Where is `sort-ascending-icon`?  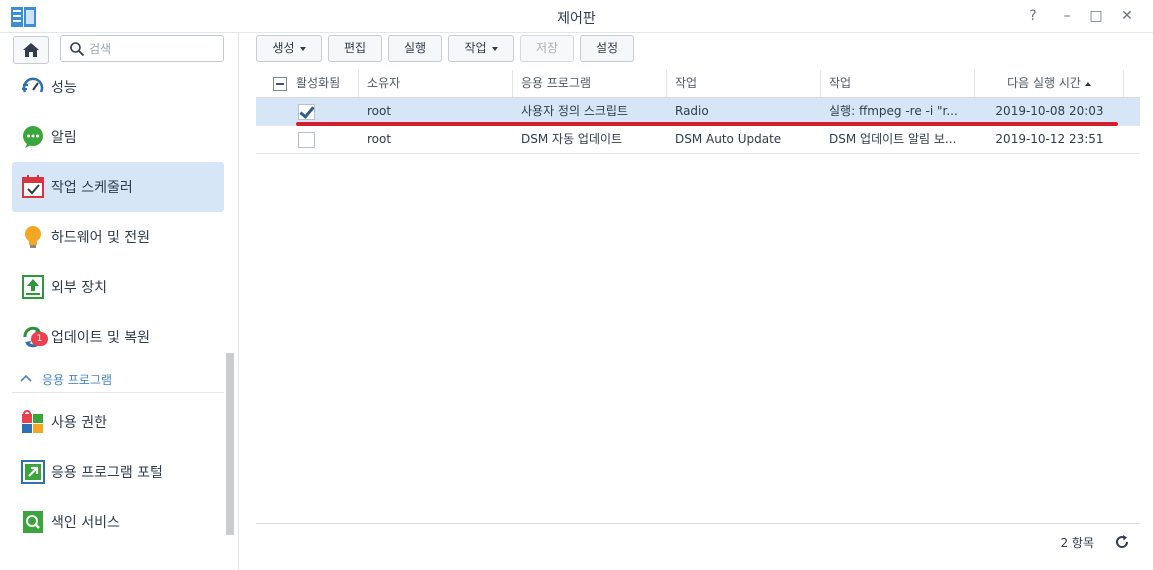 sort-ascending-icon is located at coordinates (1087, 83).